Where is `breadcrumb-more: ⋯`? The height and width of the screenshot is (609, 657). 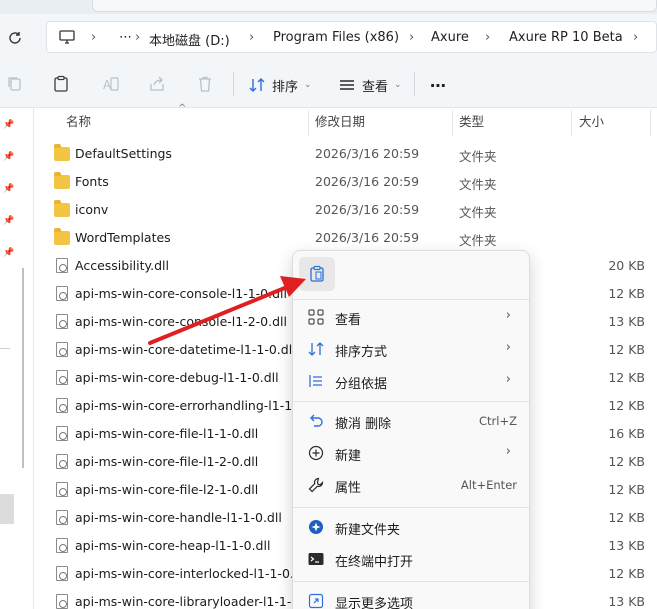
breadcrumb-more: ⋯ is located at coordinates (125, 37).